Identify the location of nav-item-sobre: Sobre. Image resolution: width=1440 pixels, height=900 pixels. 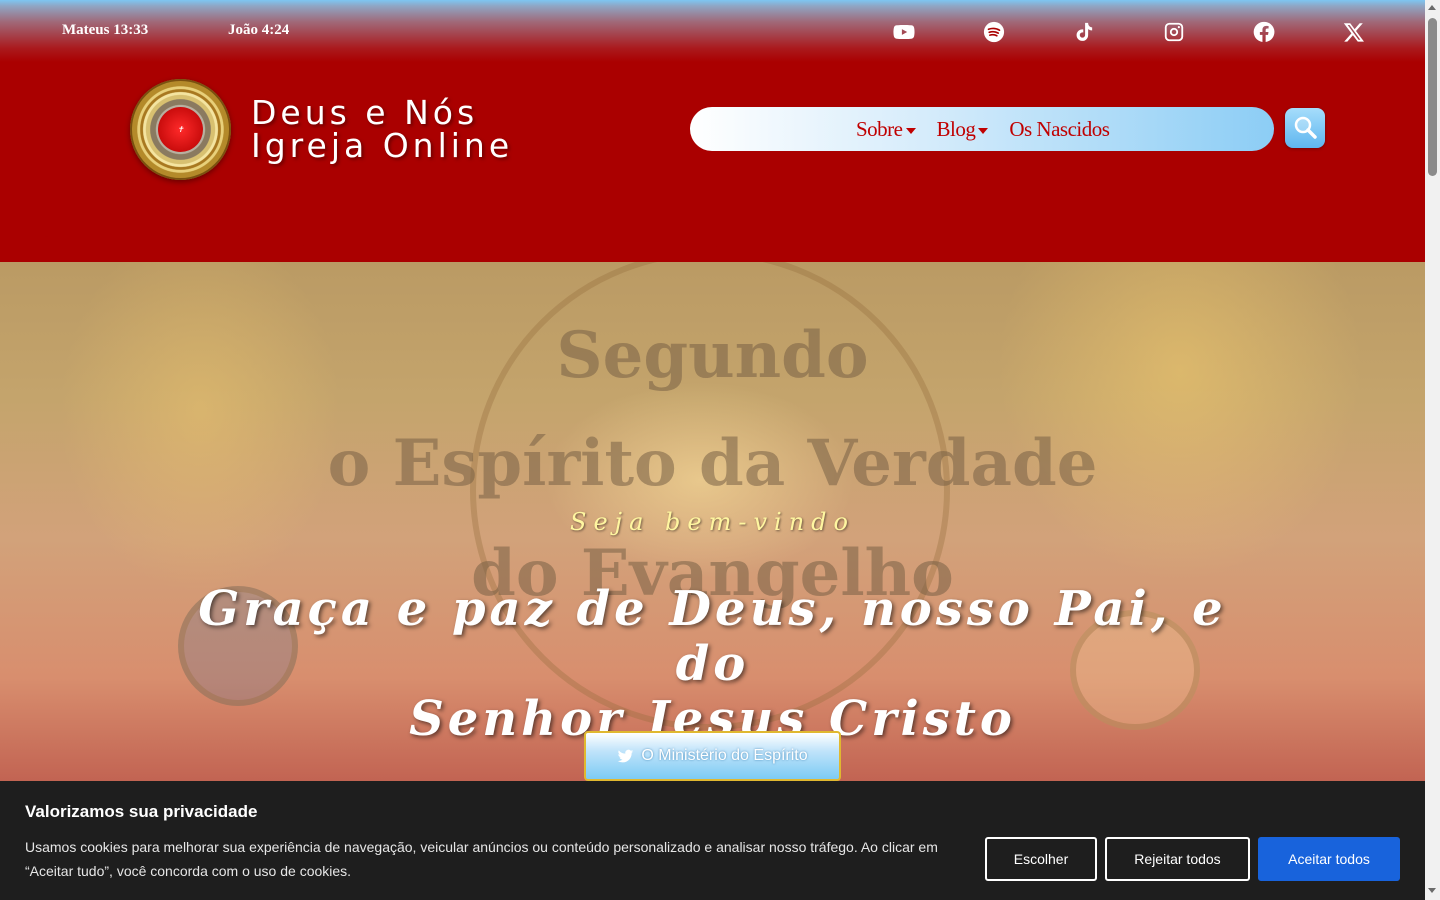
(886, 129).